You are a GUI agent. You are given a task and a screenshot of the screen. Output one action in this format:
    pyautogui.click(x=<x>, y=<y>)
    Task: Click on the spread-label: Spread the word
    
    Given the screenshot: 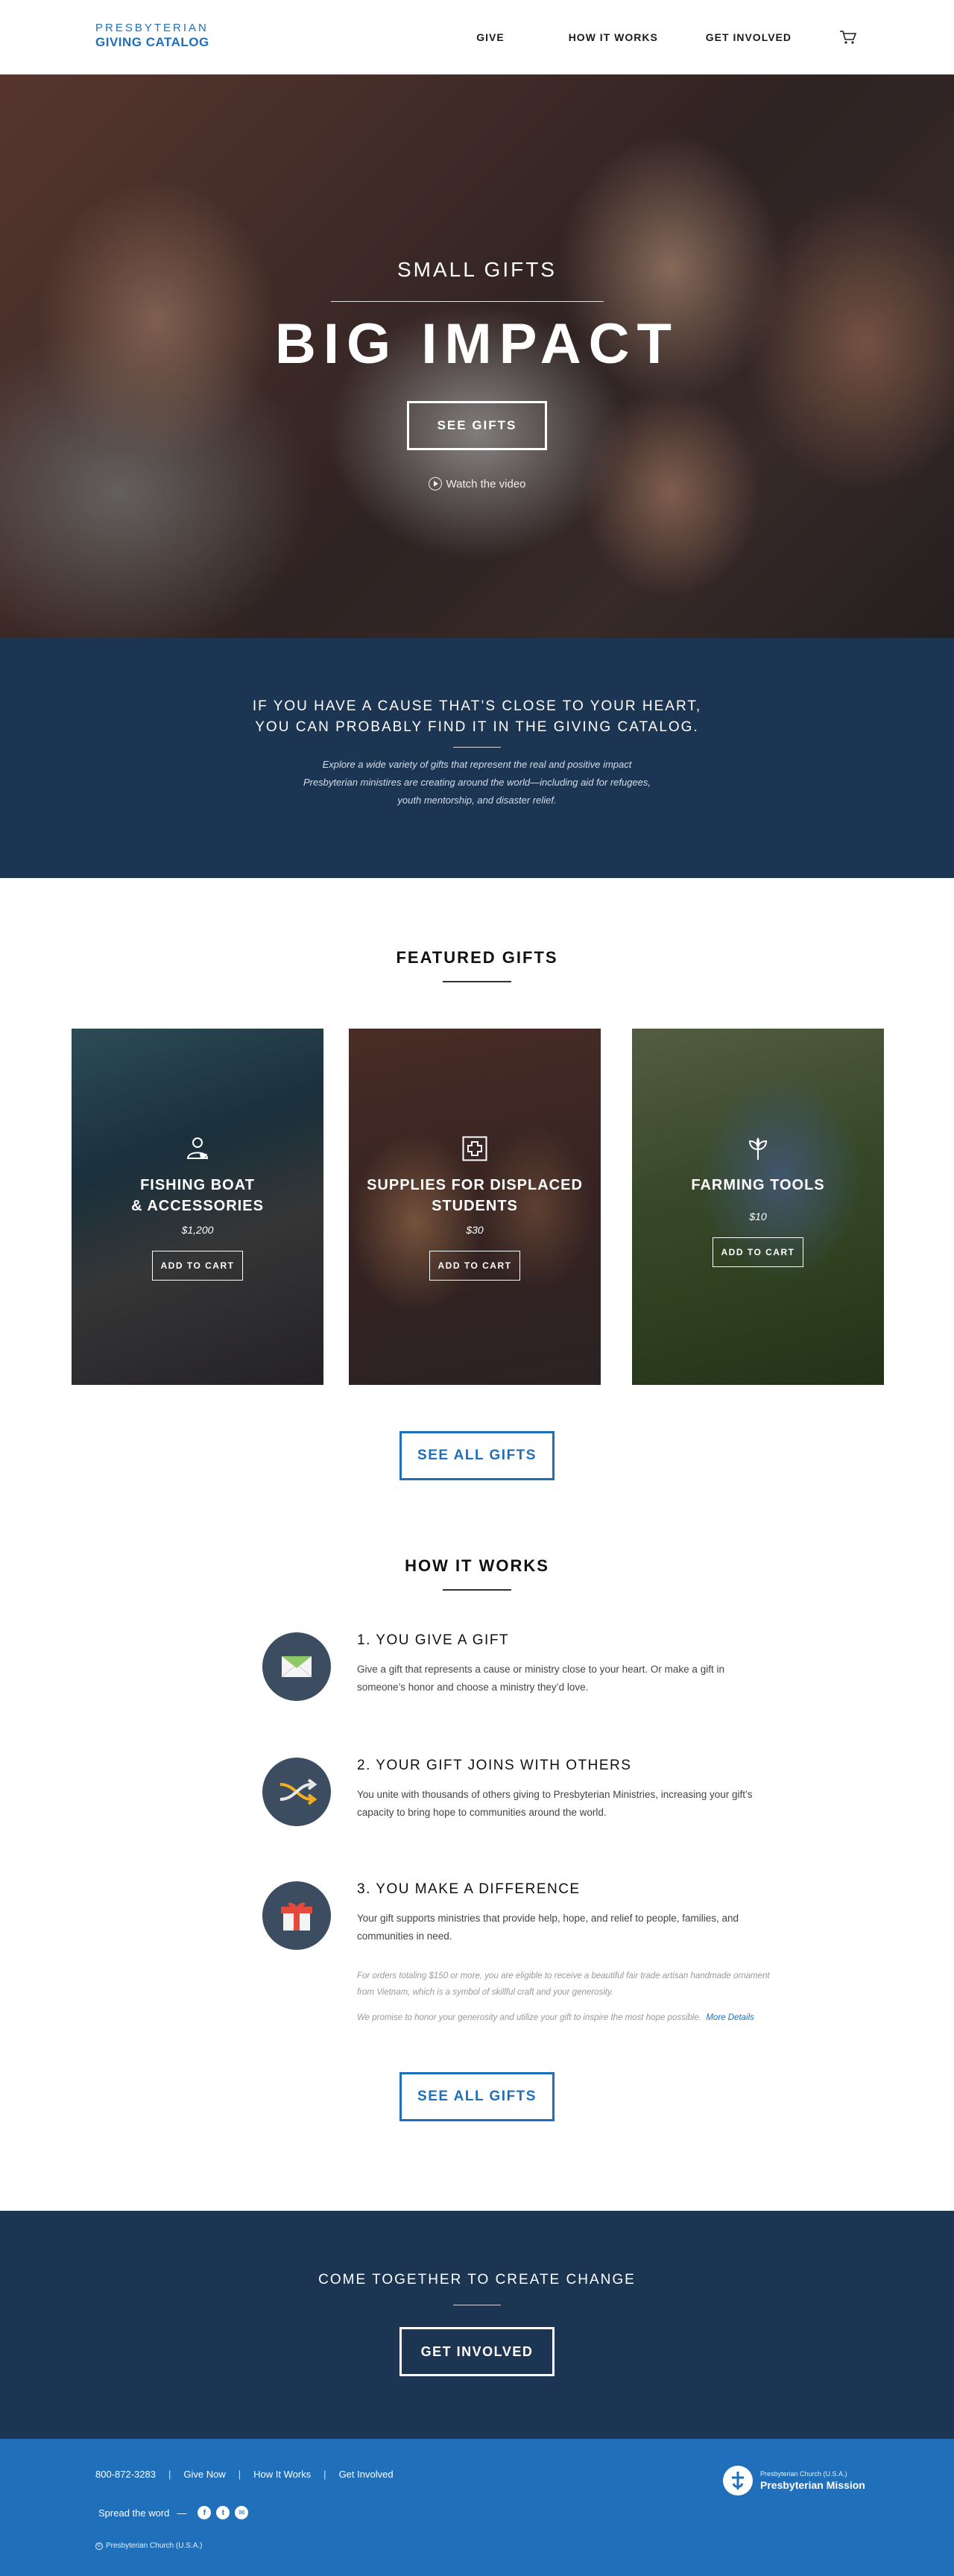 What is the action you would take?
    pyautogui.click(x=134, y=2513)
    